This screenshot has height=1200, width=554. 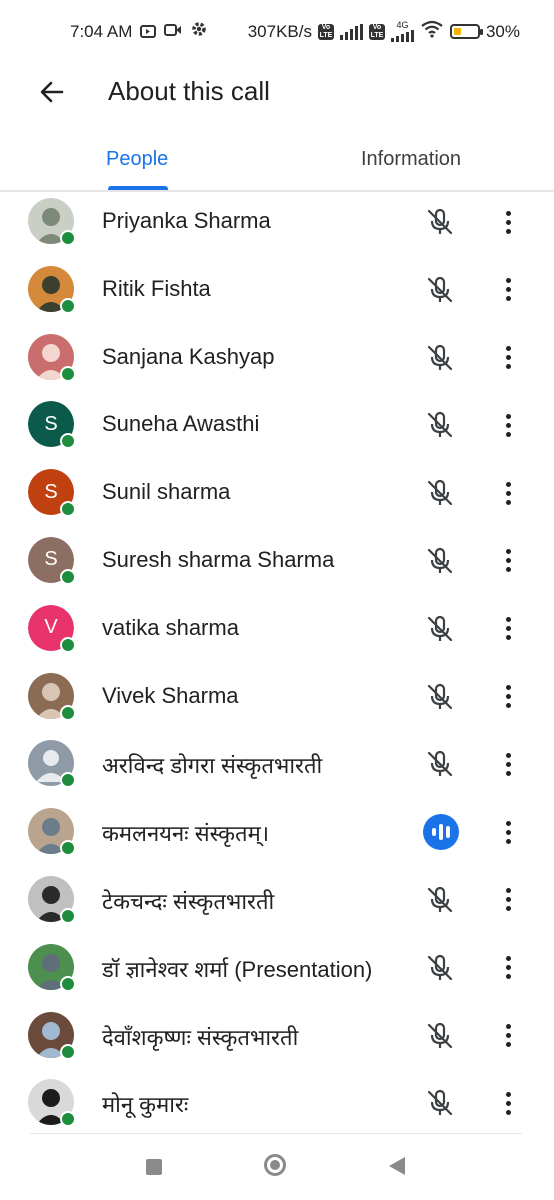 I want to click on participant-row: Vvatika sharma, so click(x=277, y=629).